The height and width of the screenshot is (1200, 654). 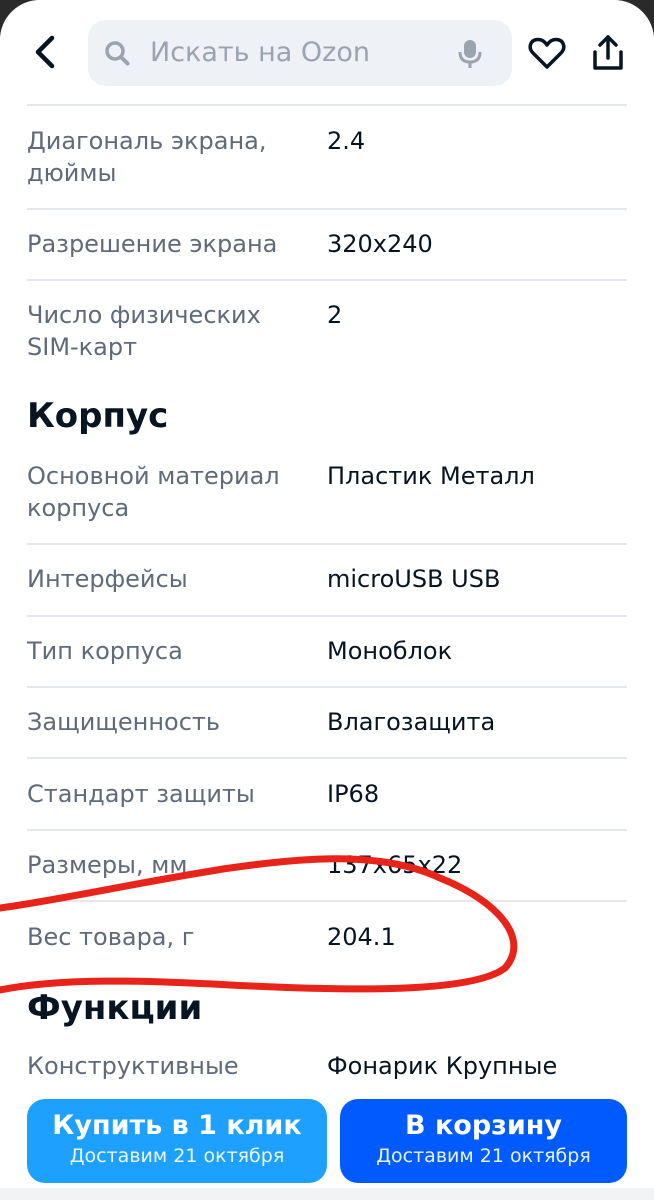 I want to click on search-bar: Искать на Ozon, so click(x=300, y=53).